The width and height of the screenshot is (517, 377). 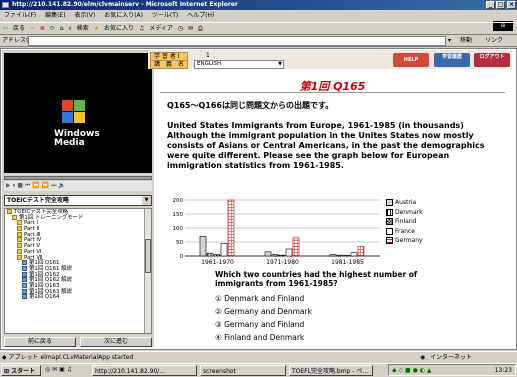 I want to click on menu-edit: 編集(E), so click(x=55, y=15).